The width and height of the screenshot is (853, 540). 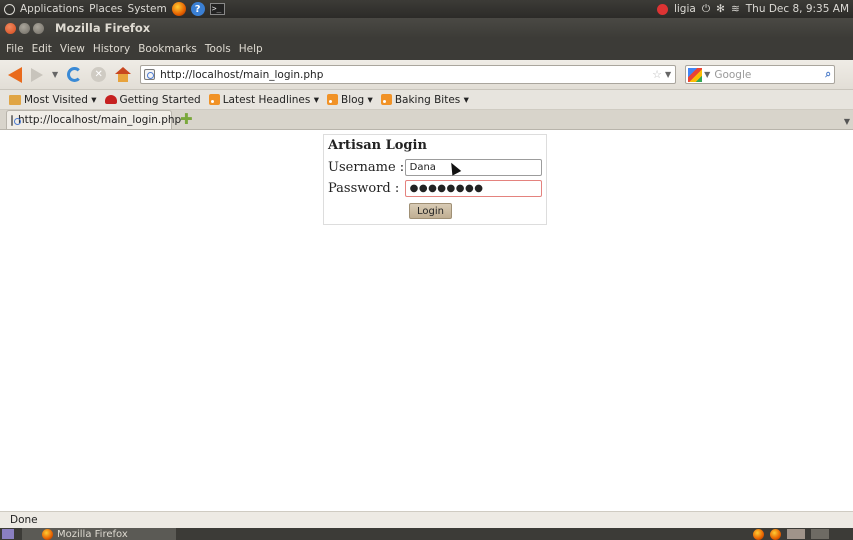 I want to click on terminal-icon: >_, so click(x=217, y=9).